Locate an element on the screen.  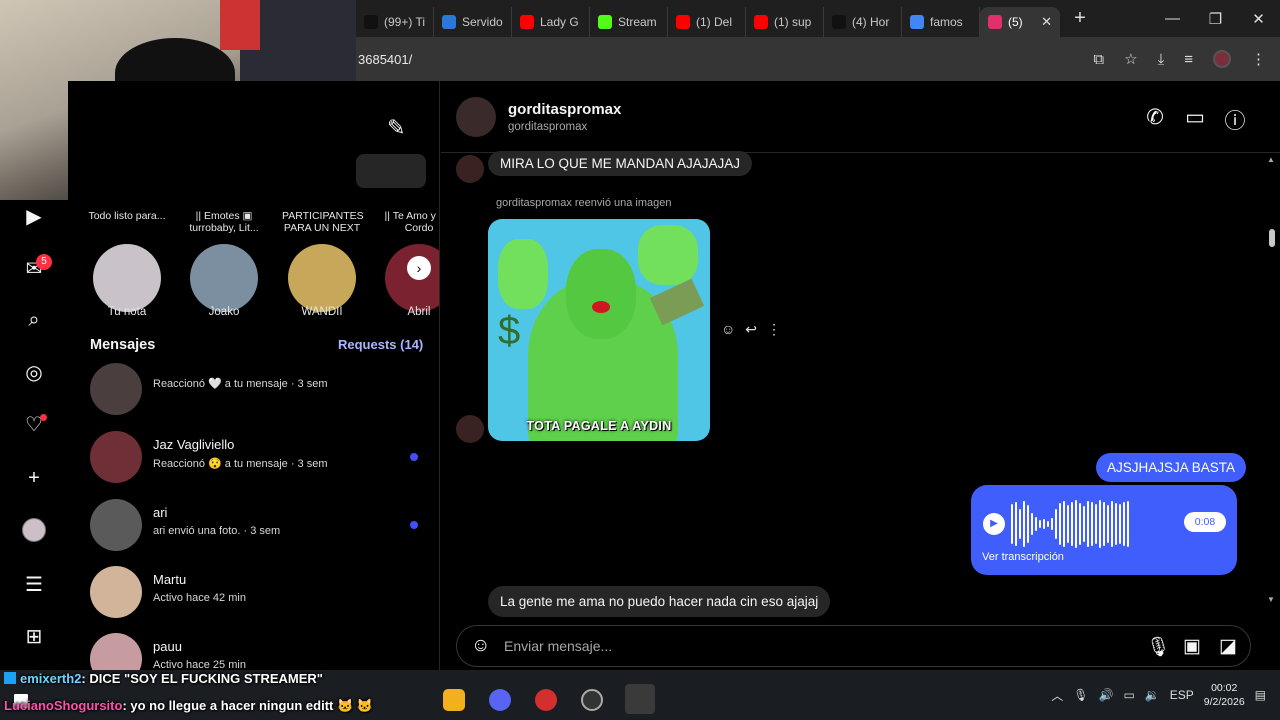
browser-tab: Lady G is located at coordinates (551, 22).